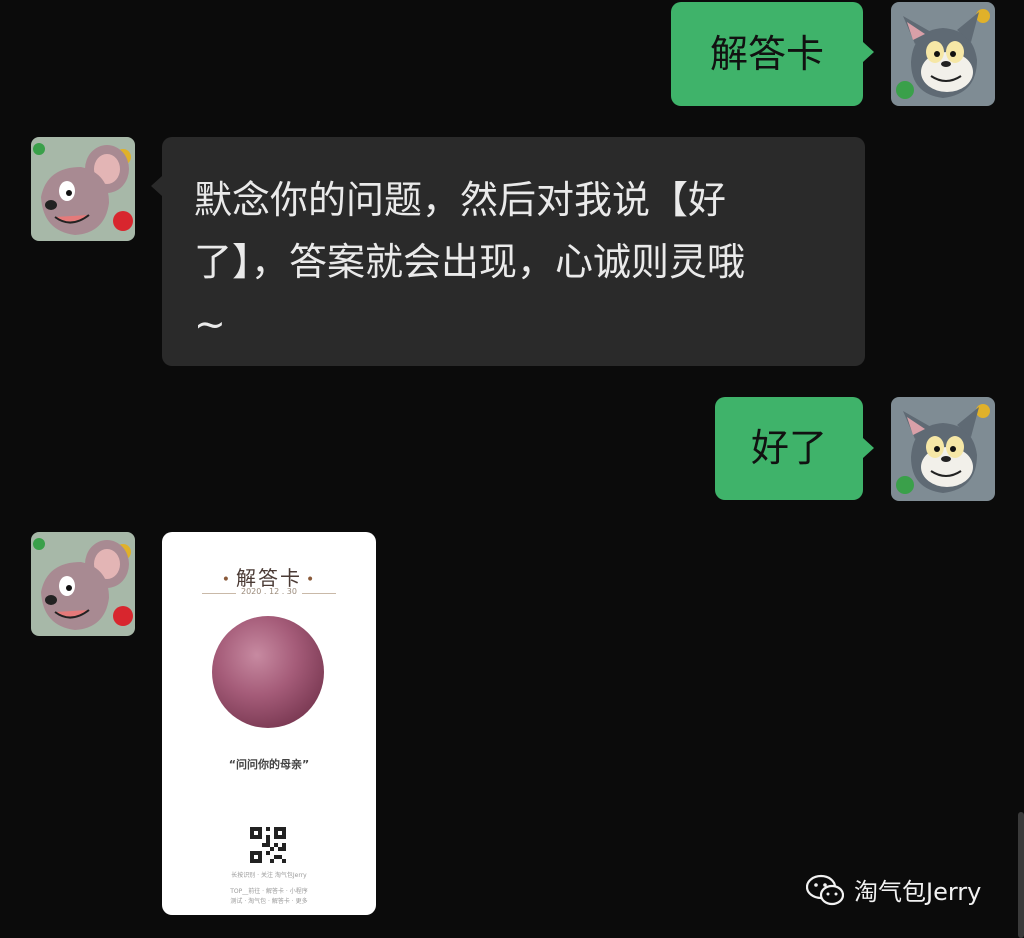  I want to click on card-answer: “问问你的母亲”, so click(269, 764).